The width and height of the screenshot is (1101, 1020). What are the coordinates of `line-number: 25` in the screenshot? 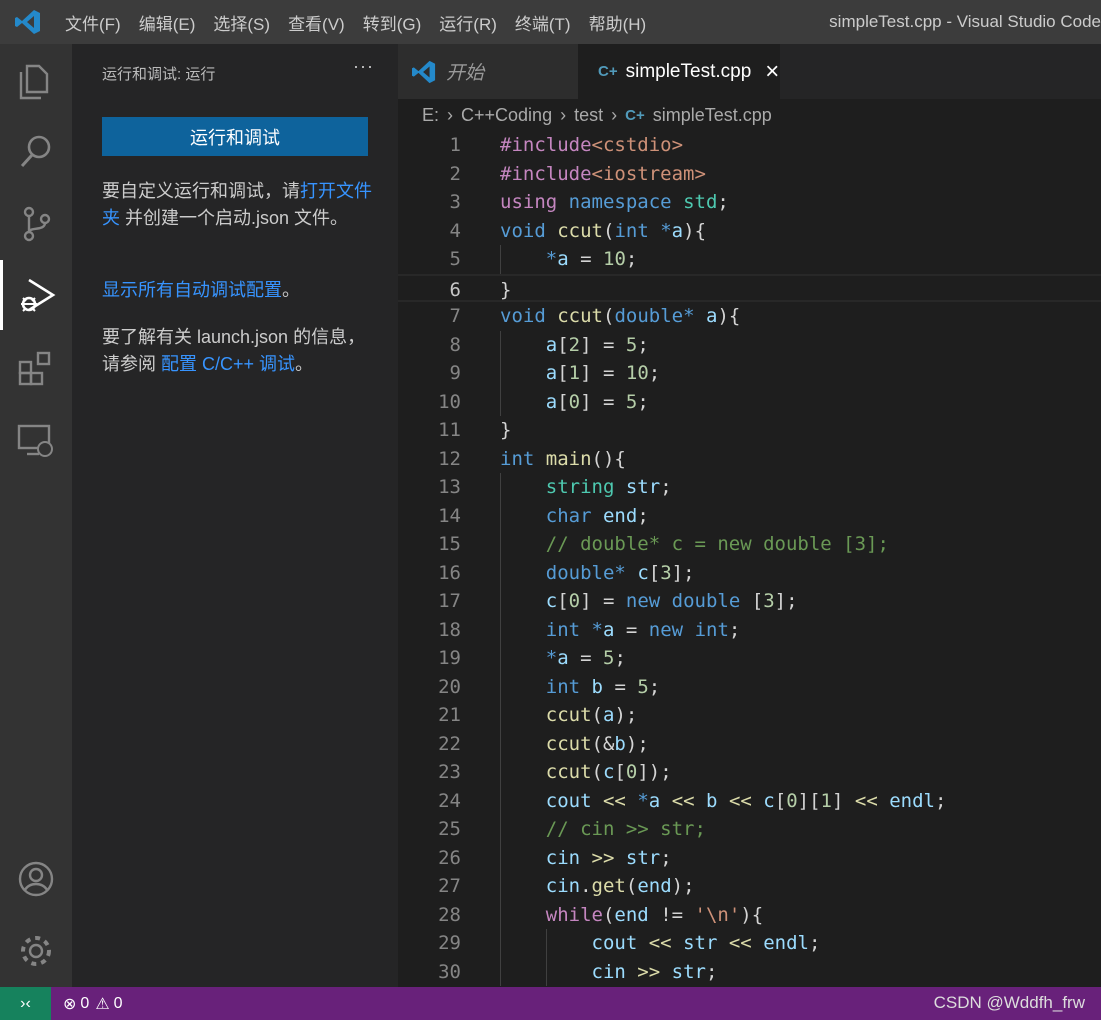 It's located at (449, 829).